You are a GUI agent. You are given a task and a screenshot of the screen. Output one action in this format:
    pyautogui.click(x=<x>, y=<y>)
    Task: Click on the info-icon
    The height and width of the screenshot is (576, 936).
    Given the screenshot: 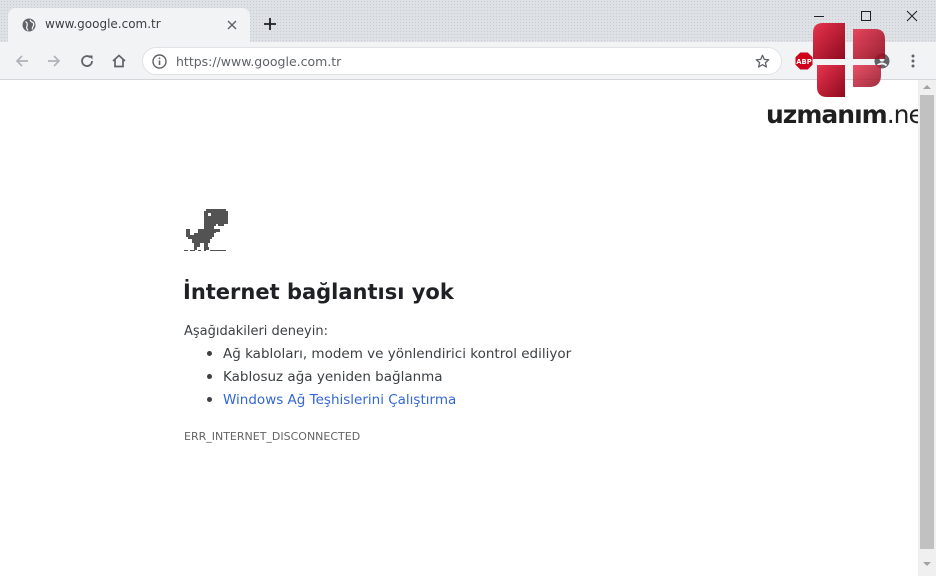 What is the action you would take?
    pyautogui.click(x=159, y=61)
    